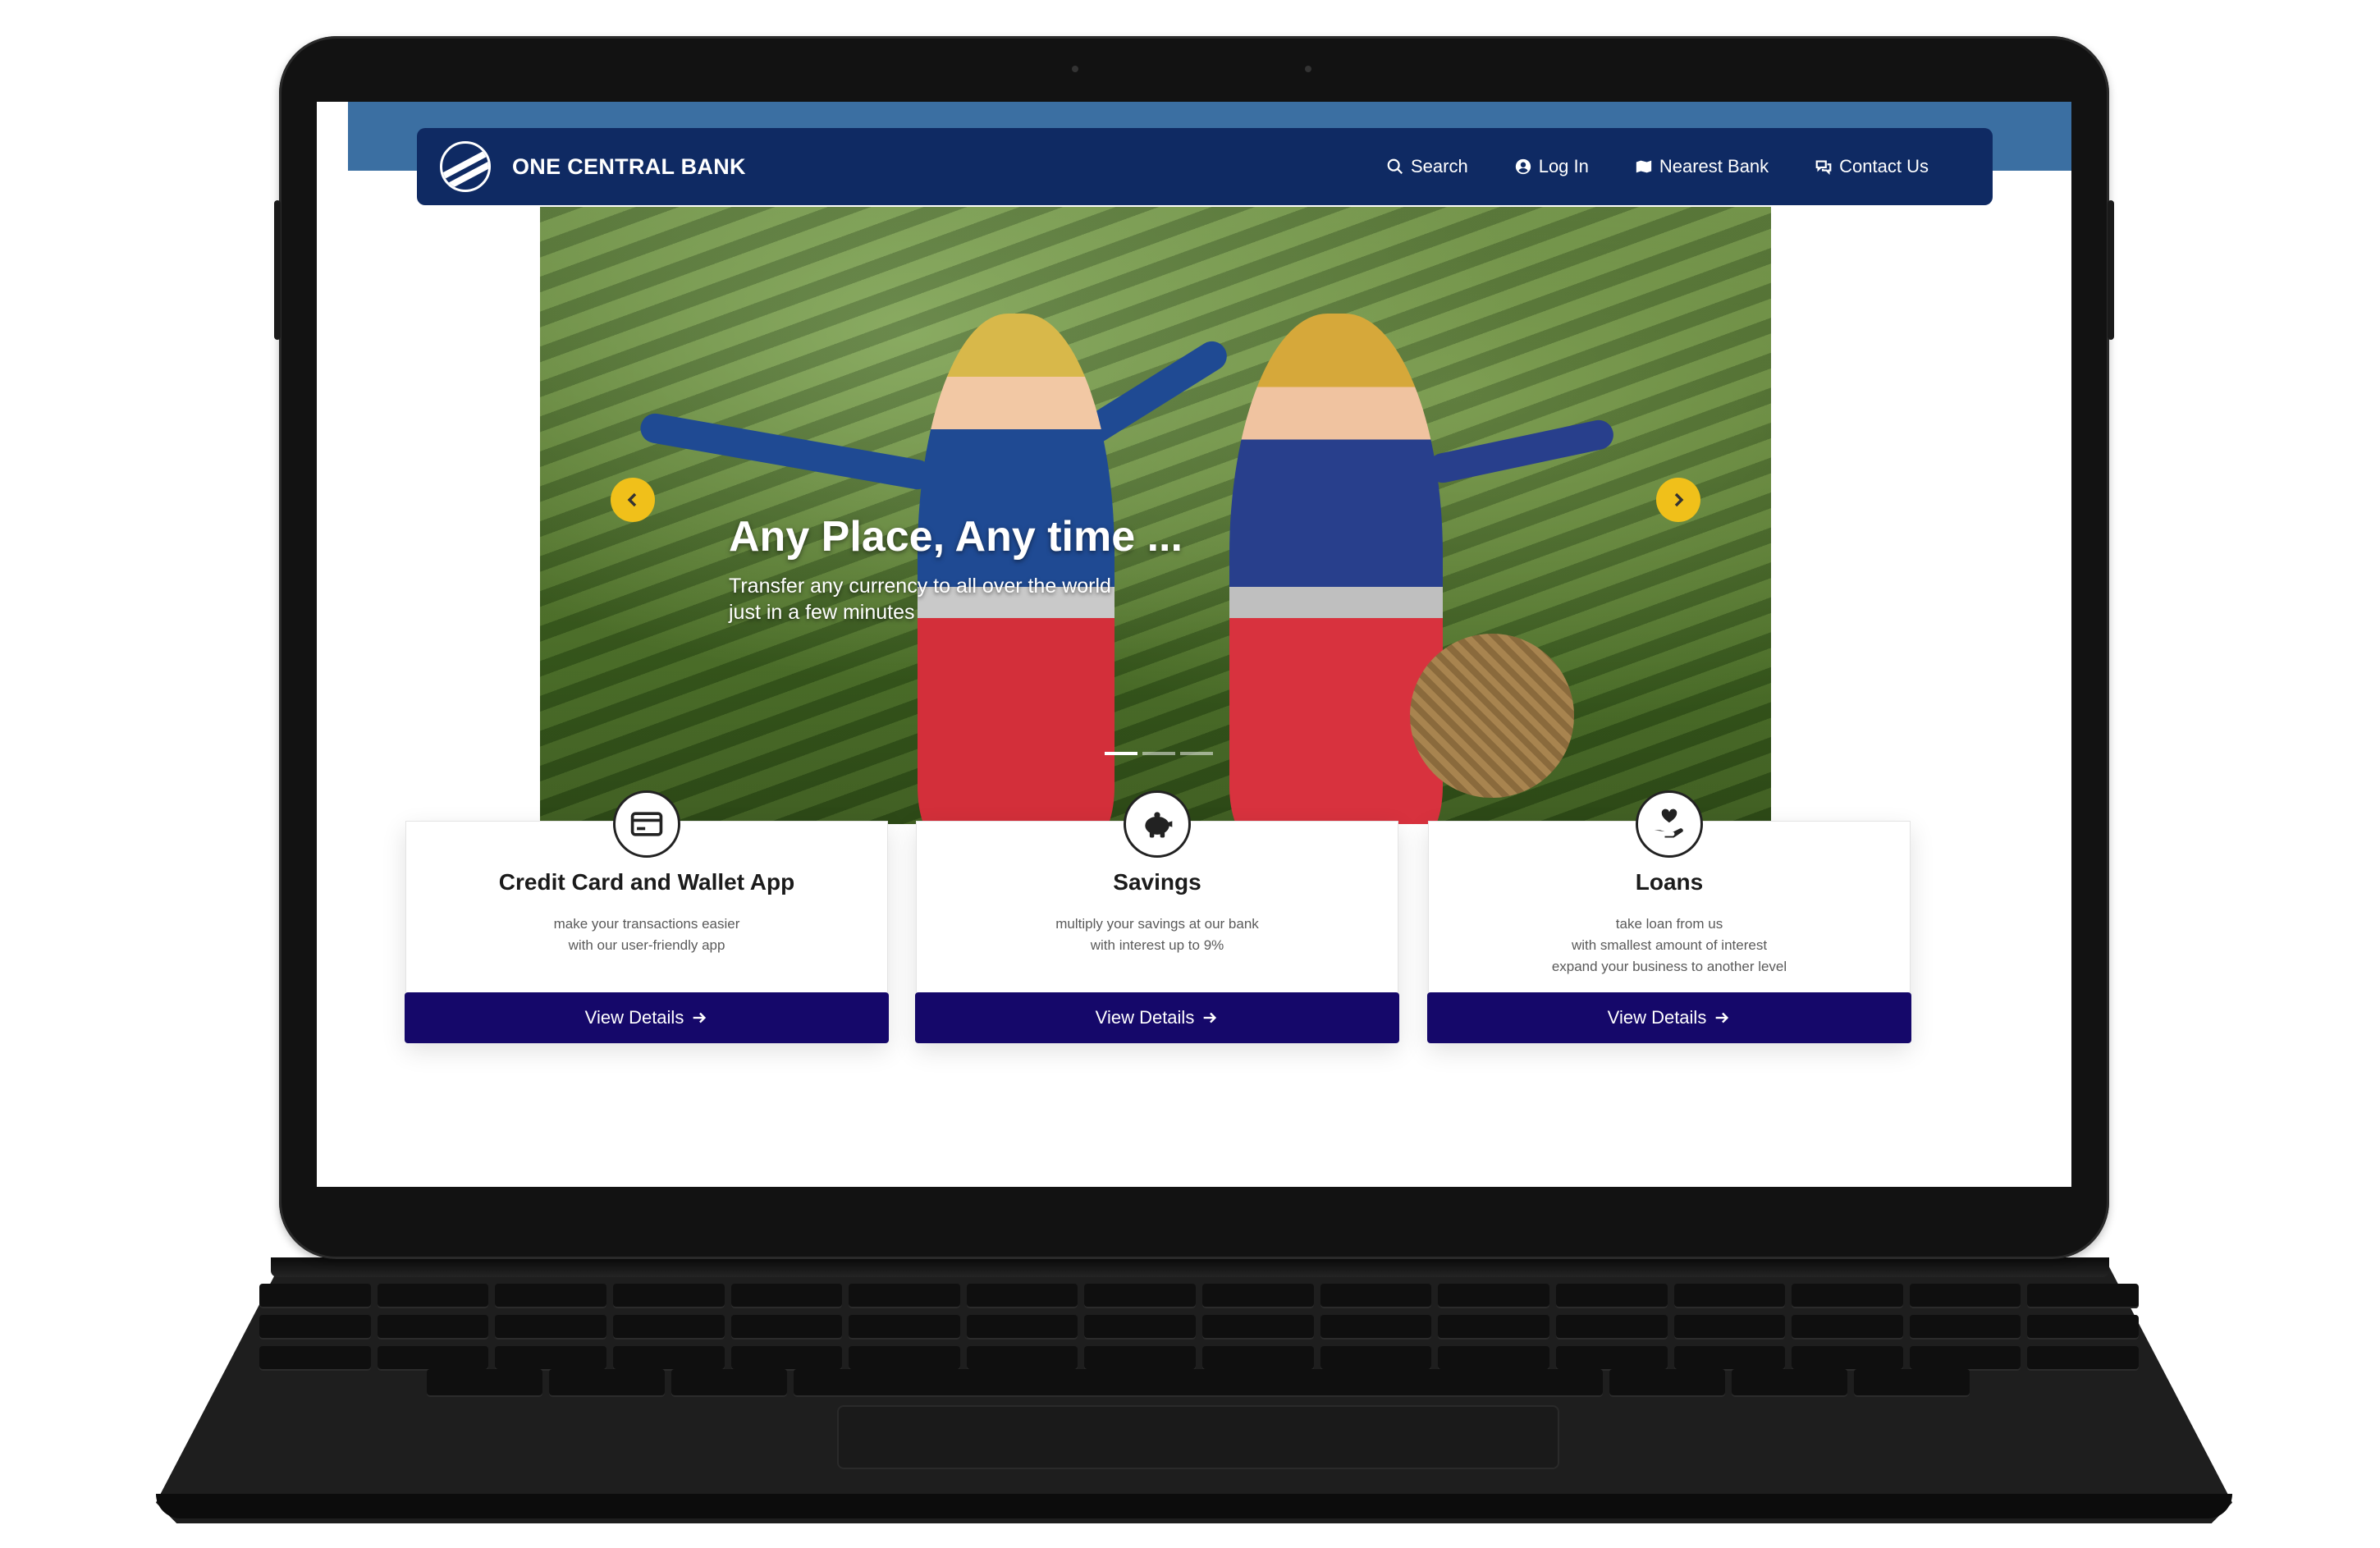  Describe the element at coordinates (1198, 1383) in the screenshot. I see `keyboard-bottom-row` at that location.